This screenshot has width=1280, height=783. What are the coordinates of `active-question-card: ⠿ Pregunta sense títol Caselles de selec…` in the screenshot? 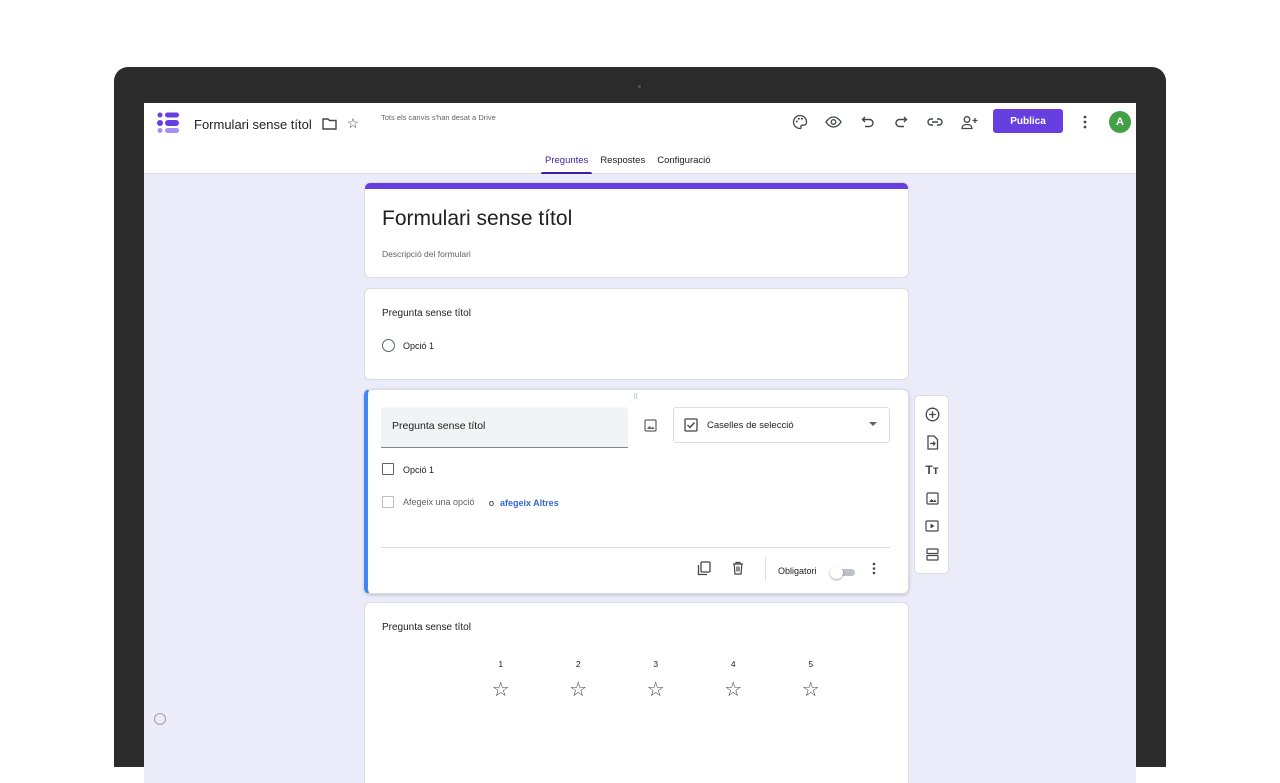 It's located at (636, 491).